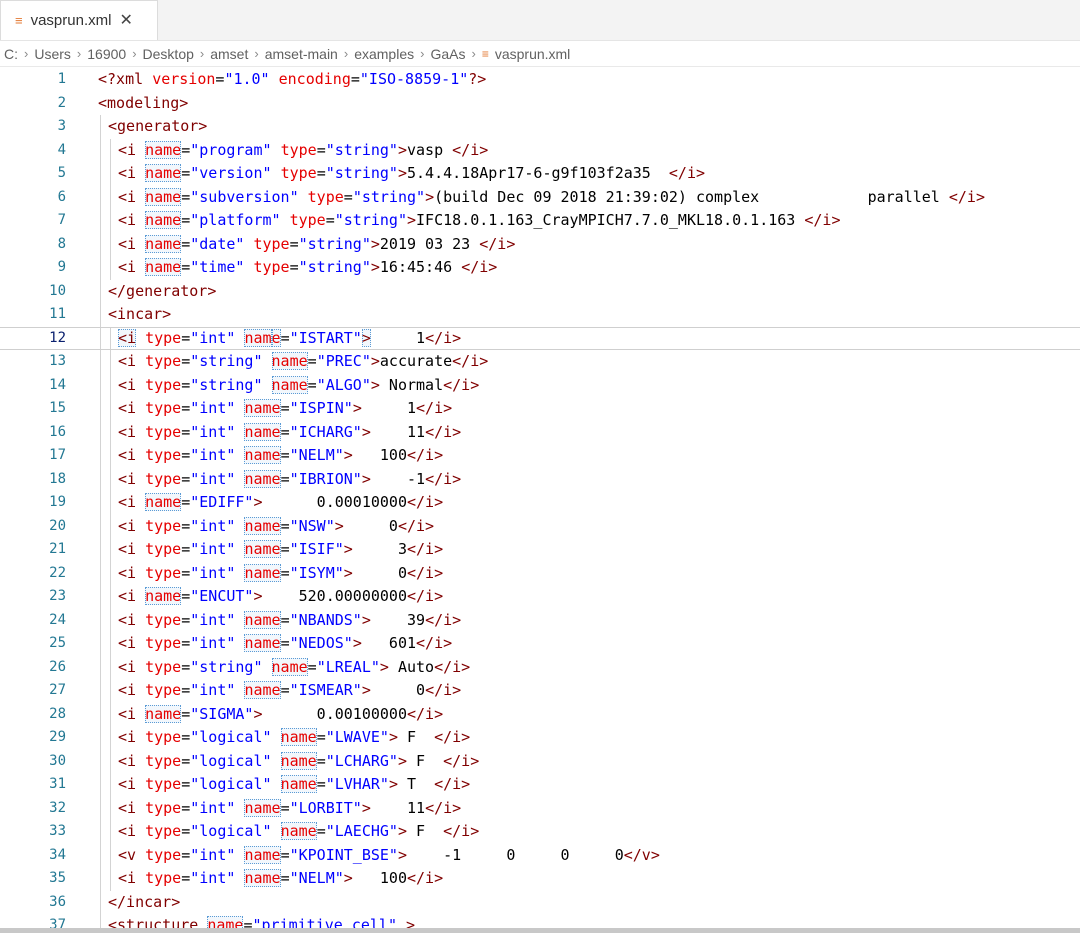  What do you see at coordinates (540, 104) in the screenshot?
I see `code-line: 2 <modeling>` at bounding box center [540, 104].